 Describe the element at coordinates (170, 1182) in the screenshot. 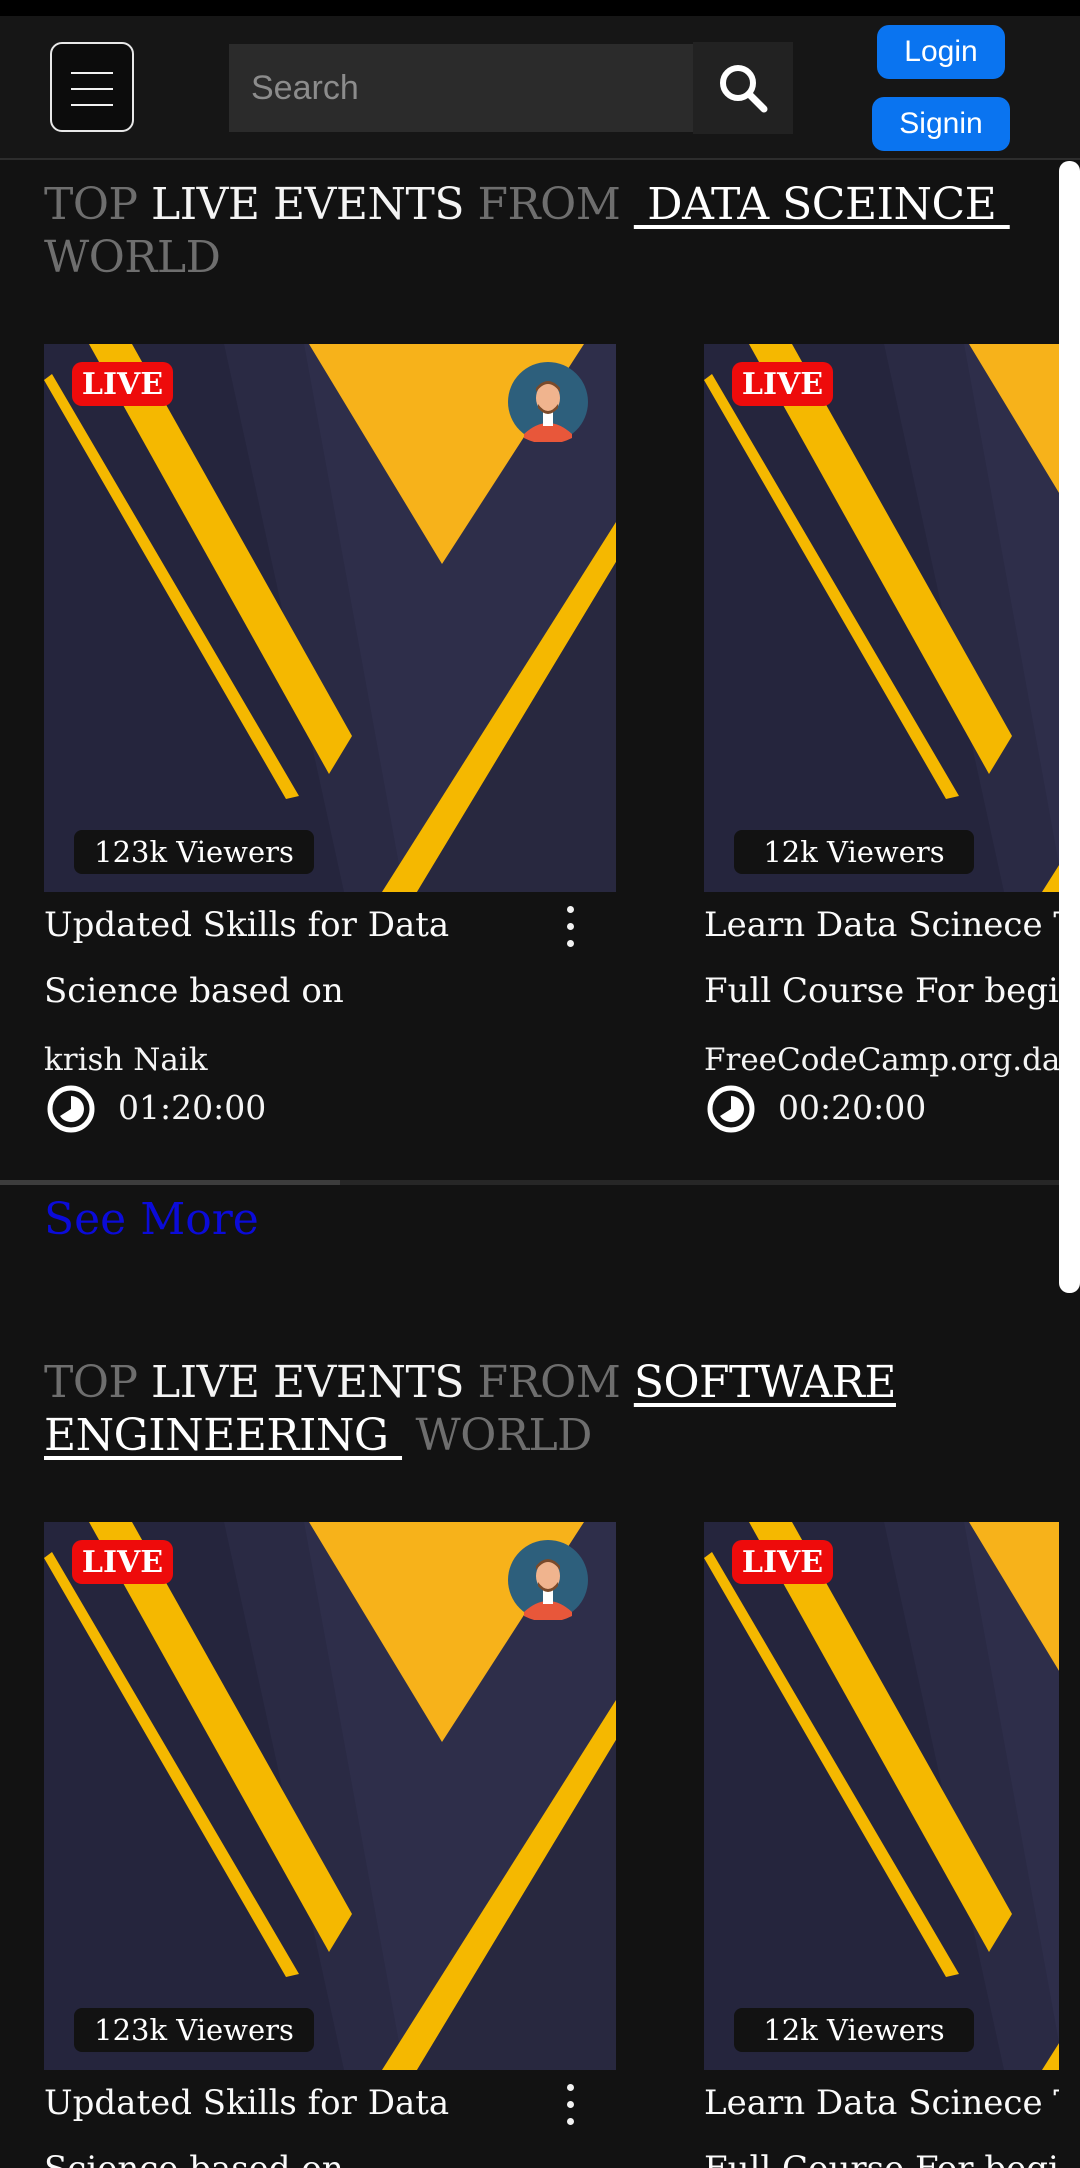

I see `carousel-scroll-thumb` at that location.